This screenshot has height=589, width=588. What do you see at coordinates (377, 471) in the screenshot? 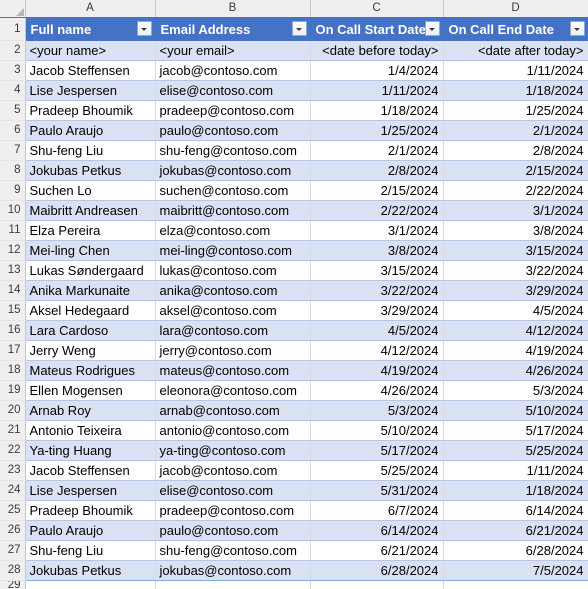
I see `cell-on-call-start-date: 5/25/2024` at bounding box center [377, 471].